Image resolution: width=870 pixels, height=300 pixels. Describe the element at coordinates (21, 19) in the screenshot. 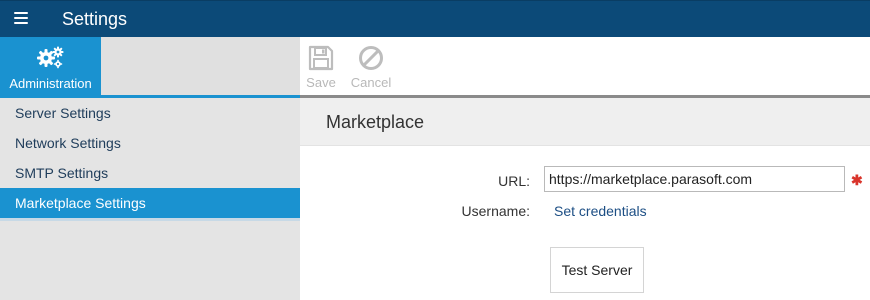

I see `hamburger-icon` at that location.